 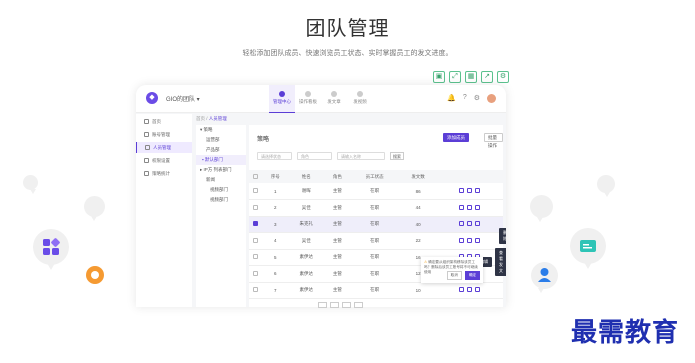 I want to click on page-title: 策略, so click(x=263, y=140).